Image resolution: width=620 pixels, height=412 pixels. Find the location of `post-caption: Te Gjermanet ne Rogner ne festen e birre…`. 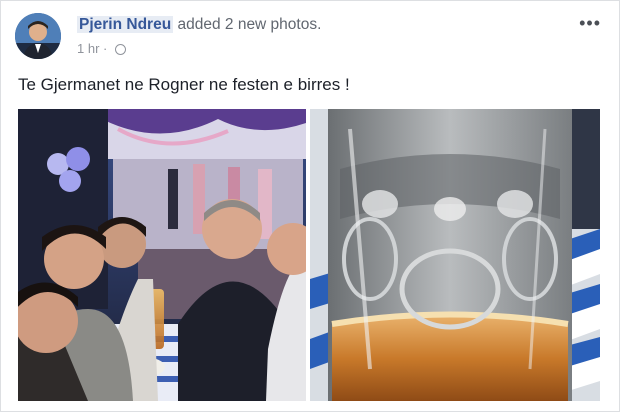

post-caption: Te Gjermanet ne Rogner ne festen e birre… is located at coordinates (184, 84).